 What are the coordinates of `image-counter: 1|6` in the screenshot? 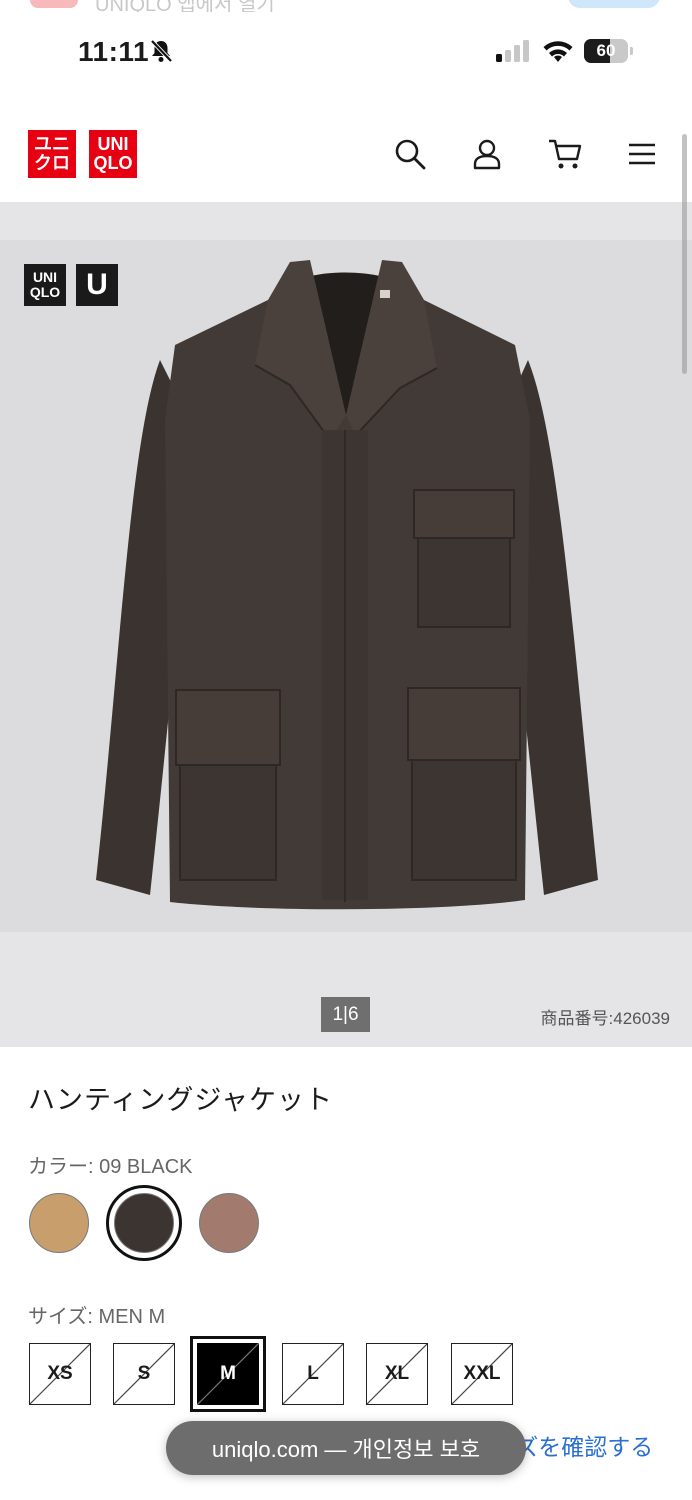 It's located at (345, 1014).